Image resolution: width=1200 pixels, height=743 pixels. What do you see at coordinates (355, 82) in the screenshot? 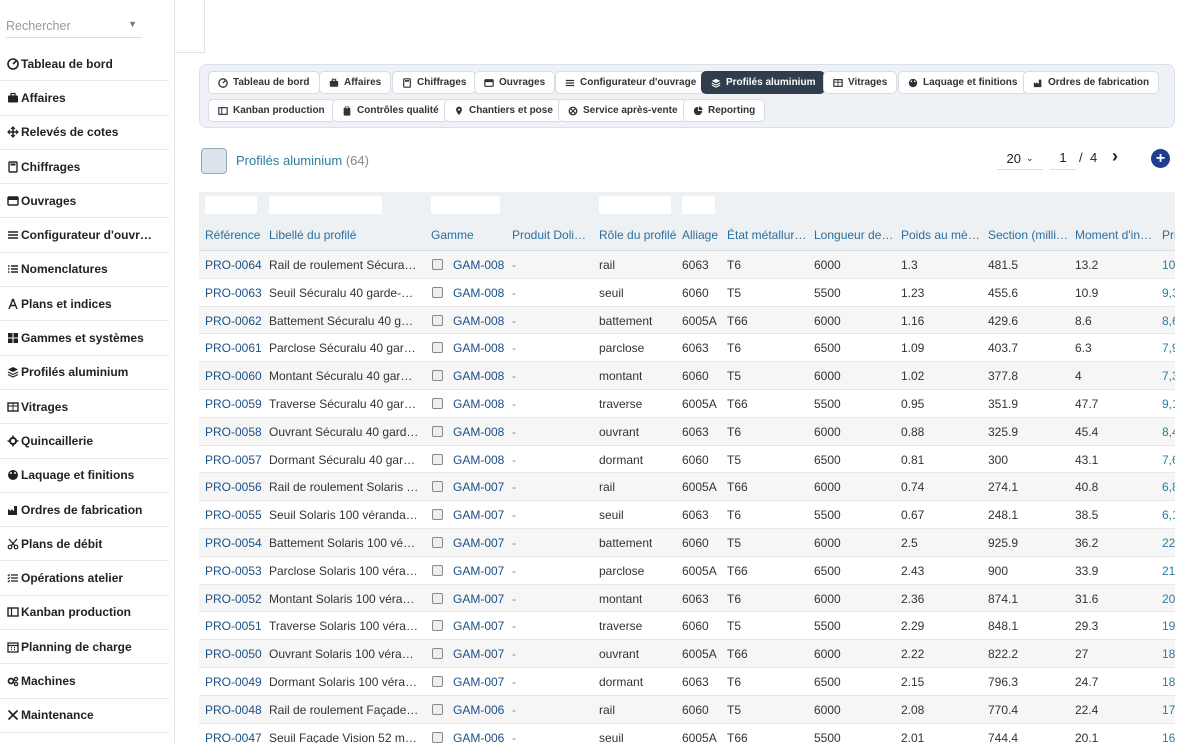
I see `tab: Affaires` at bounding box center [355, 82].